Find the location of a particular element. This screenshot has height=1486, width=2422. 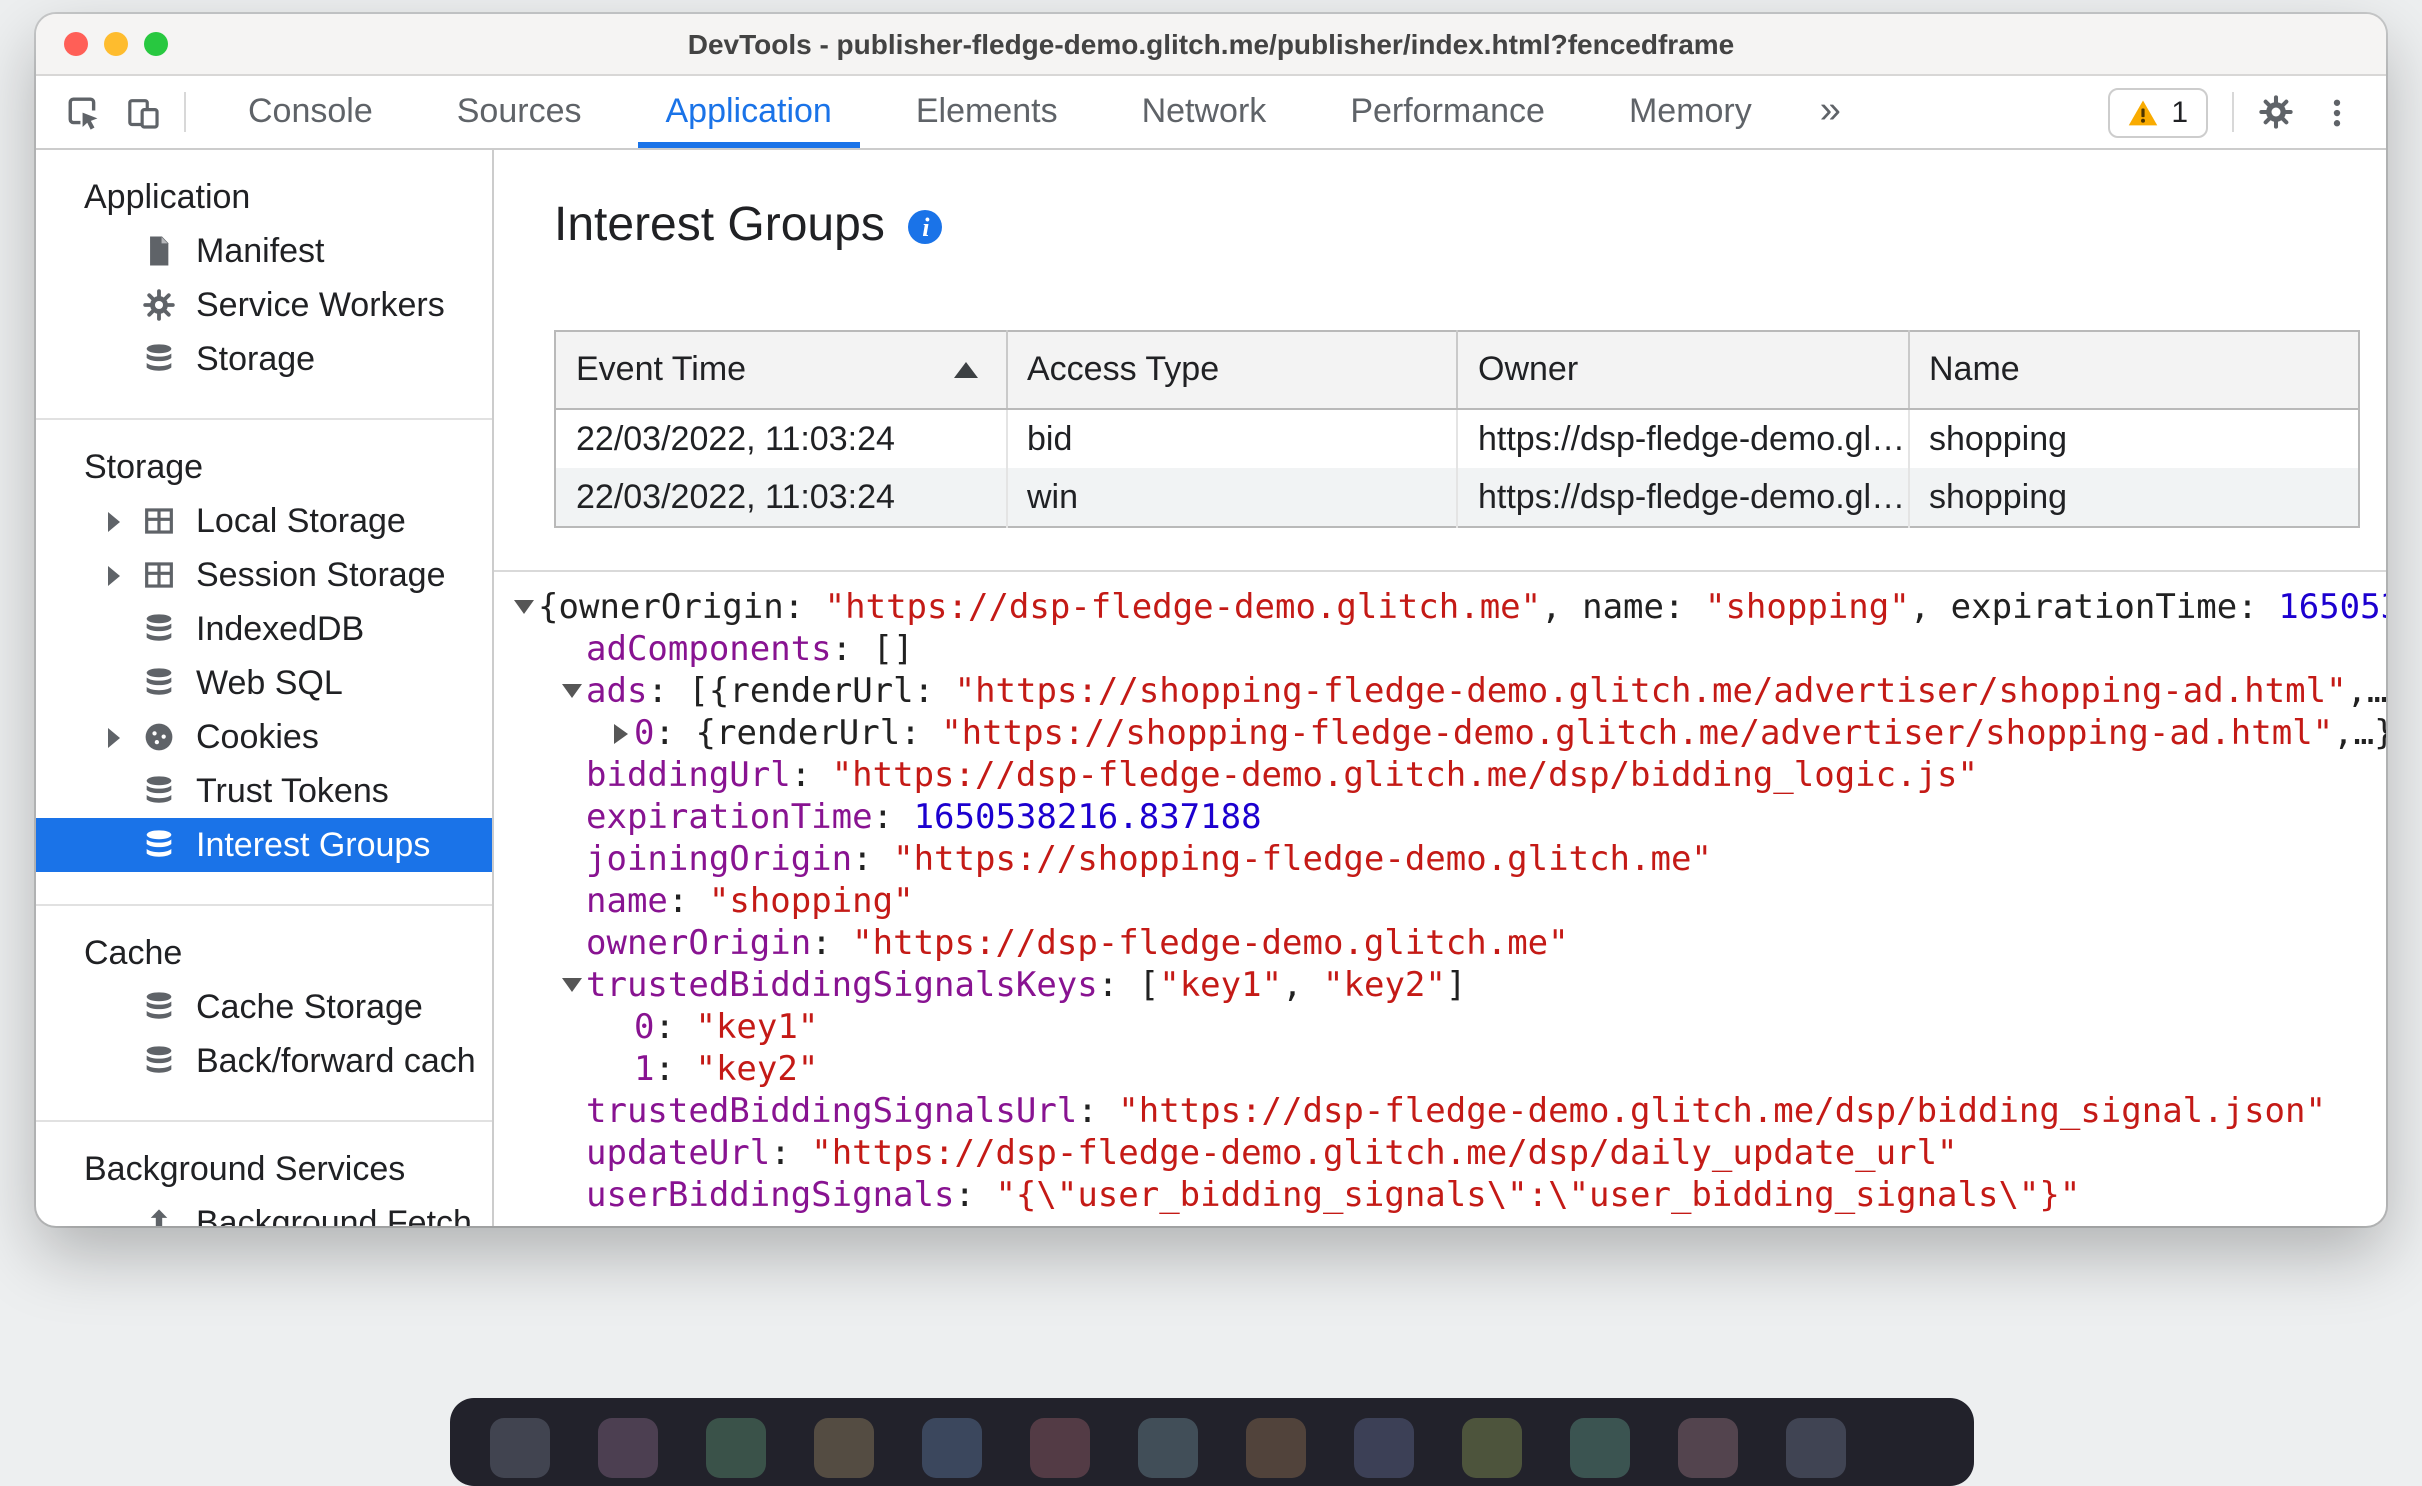

column-header-owner: Owner is located at coordinates (1683, 370).